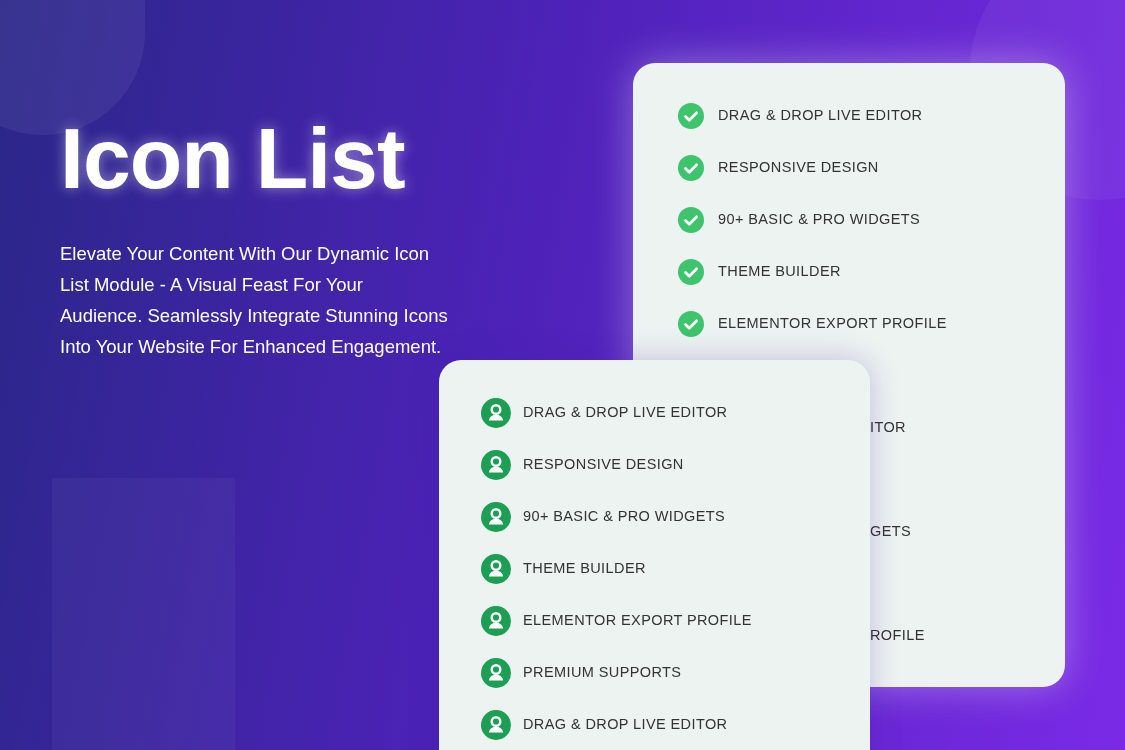 The image size is (1125, 750). I want to click on feature-label: ROFILE, so click(897, 636).